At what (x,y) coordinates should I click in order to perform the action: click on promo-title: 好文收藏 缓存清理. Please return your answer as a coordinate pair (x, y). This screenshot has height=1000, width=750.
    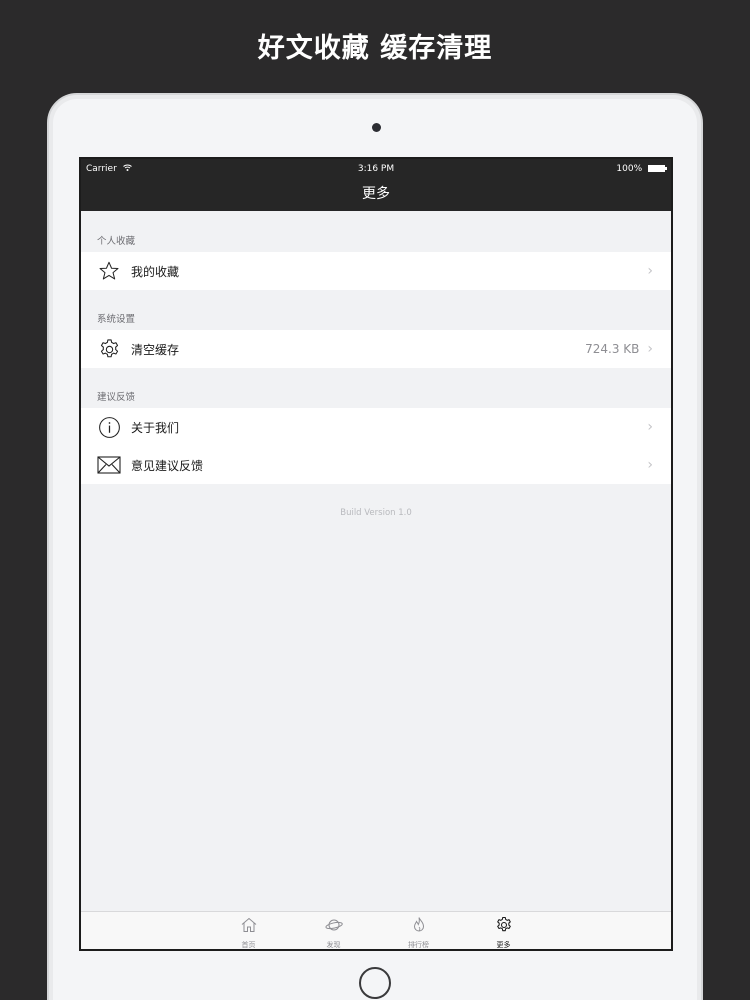
    Looking at the image, I should click on (375, 48).